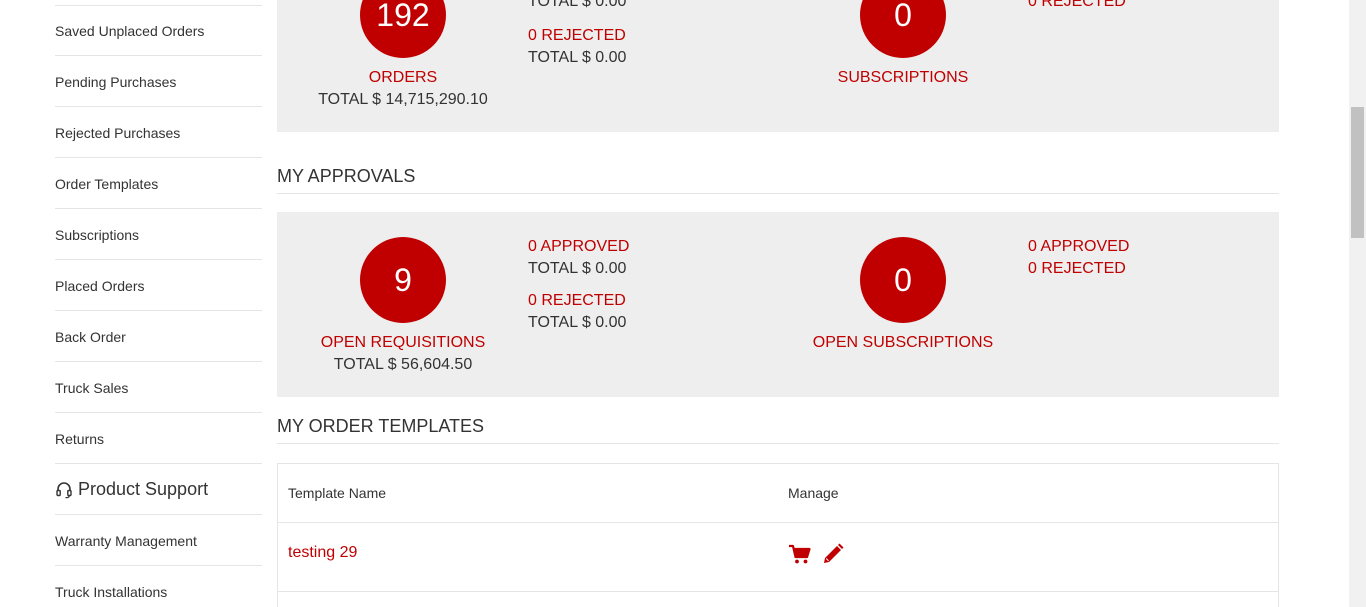 The height and width of the screenshot is (607, 1366). What do you see at coordinates (578, 247) in the screenshot?
I see `requisitions-approved: 0 APPROVED` at bounding box center [578, 247].